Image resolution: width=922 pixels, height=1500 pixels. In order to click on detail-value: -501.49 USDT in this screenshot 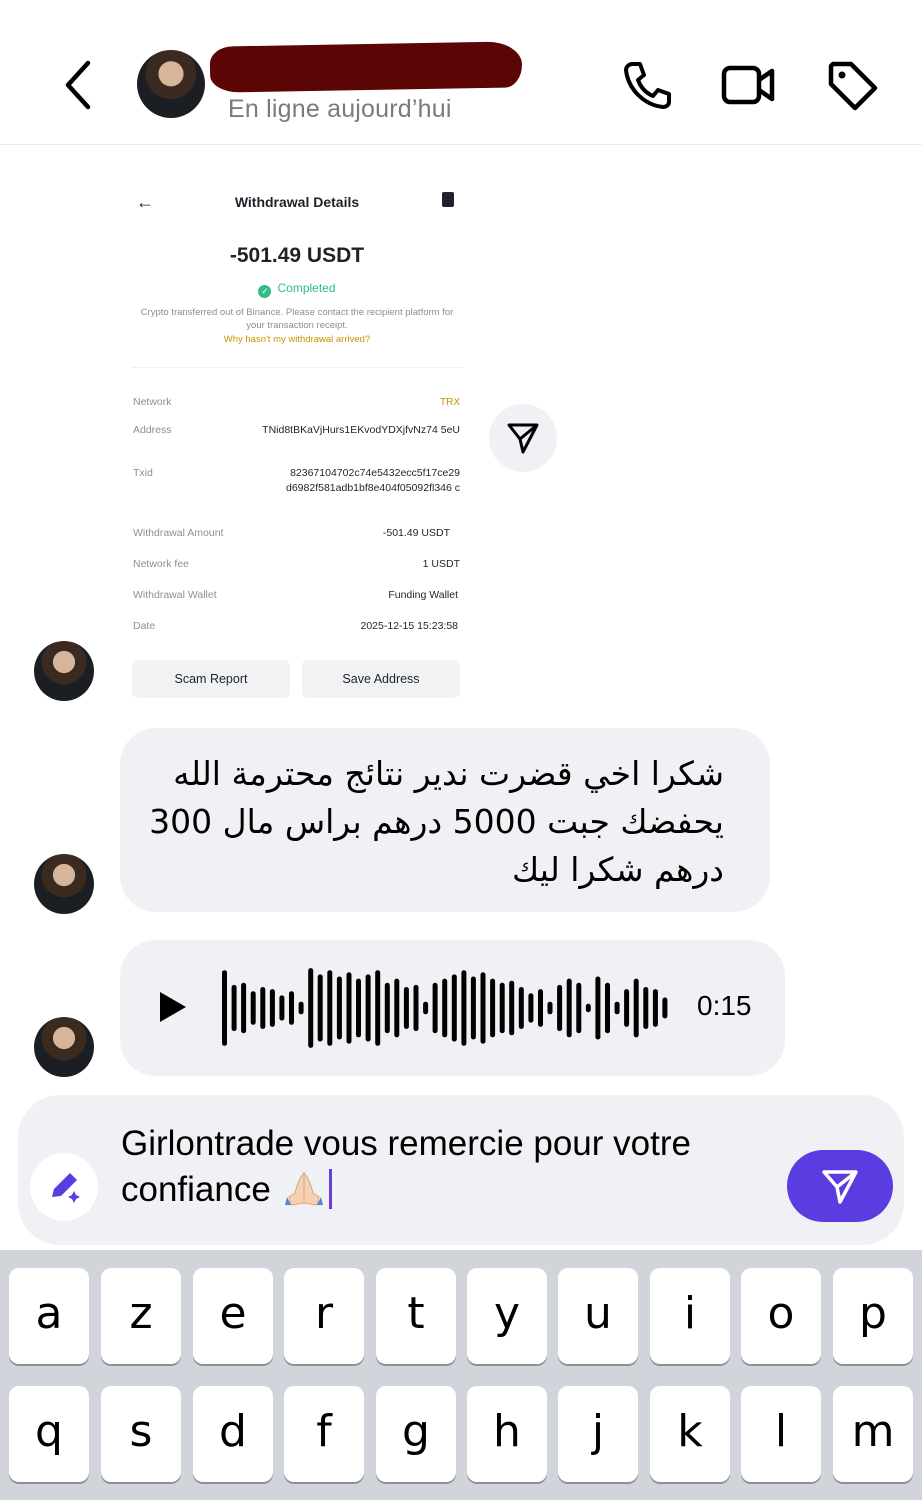, I will do `click(416, 533)`.